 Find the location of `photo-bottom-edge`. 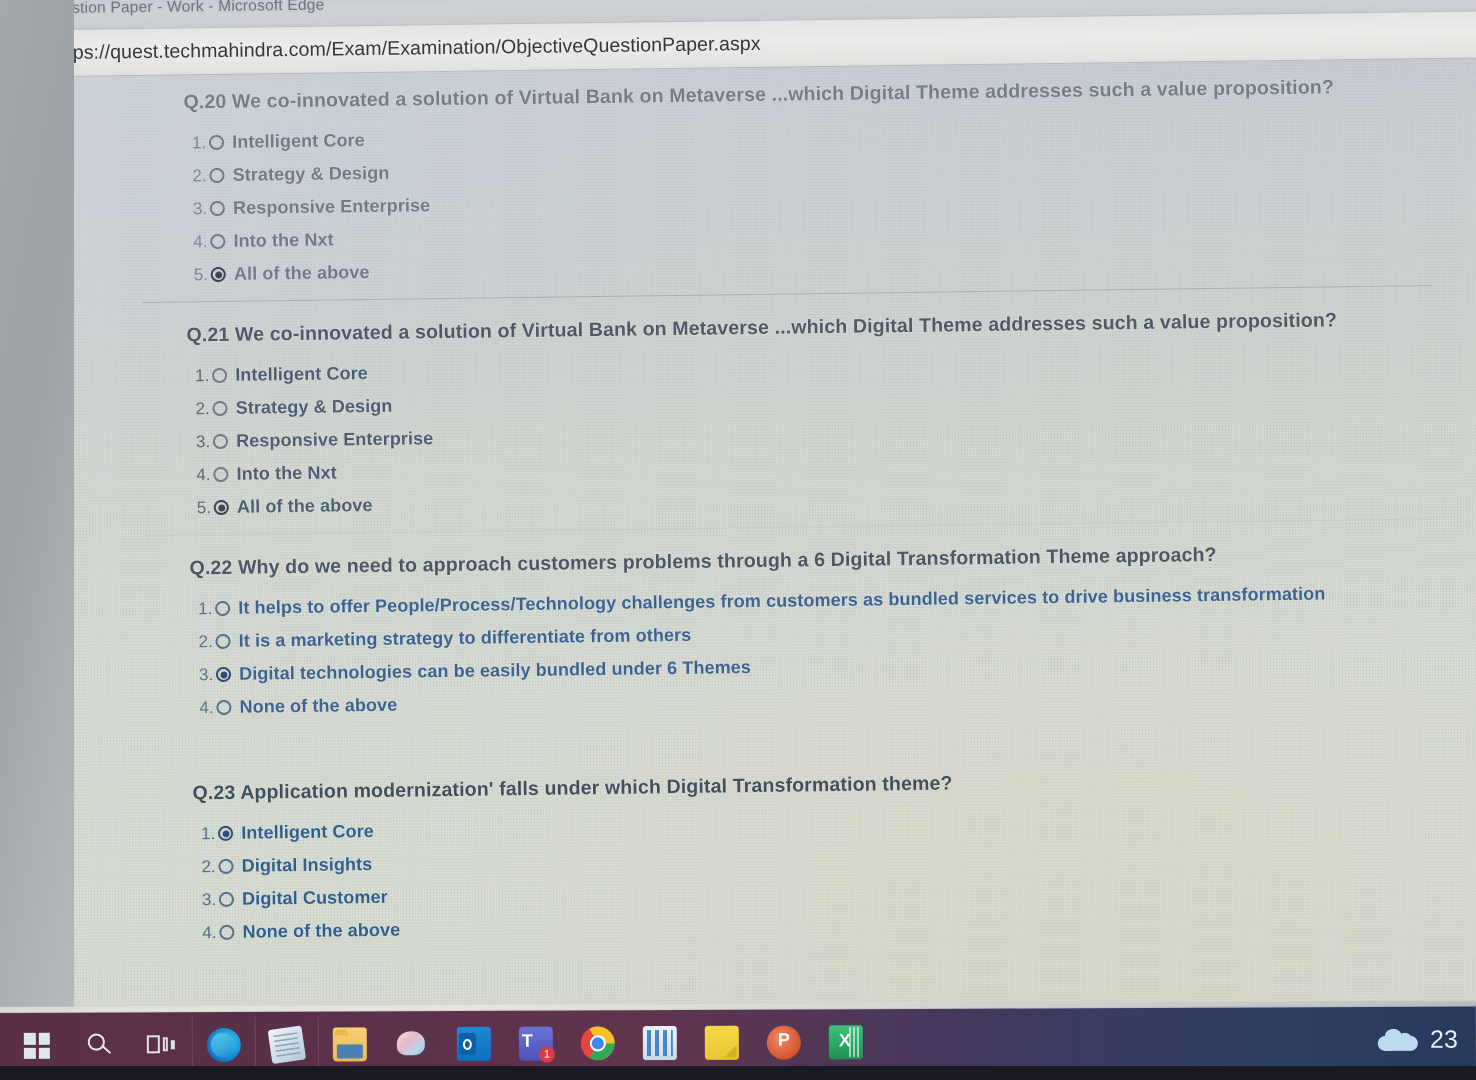

photo-bottom-edge is located at coordinates (738, 1073).